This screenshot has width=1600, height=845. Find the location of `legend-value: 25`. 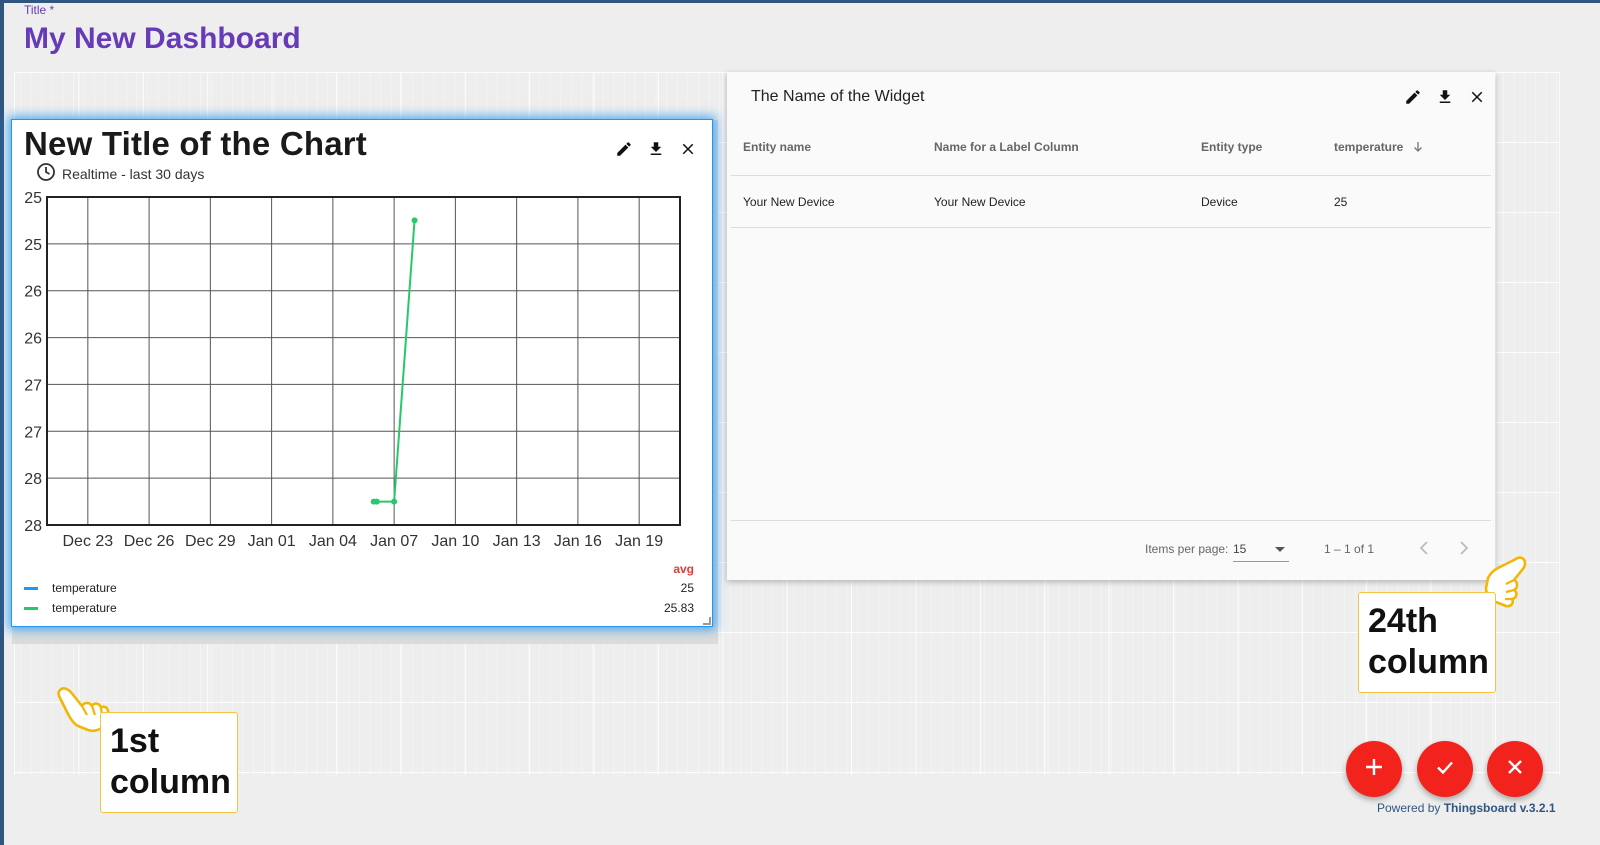

legend-value: 25 is located at coordinates (687, 588).